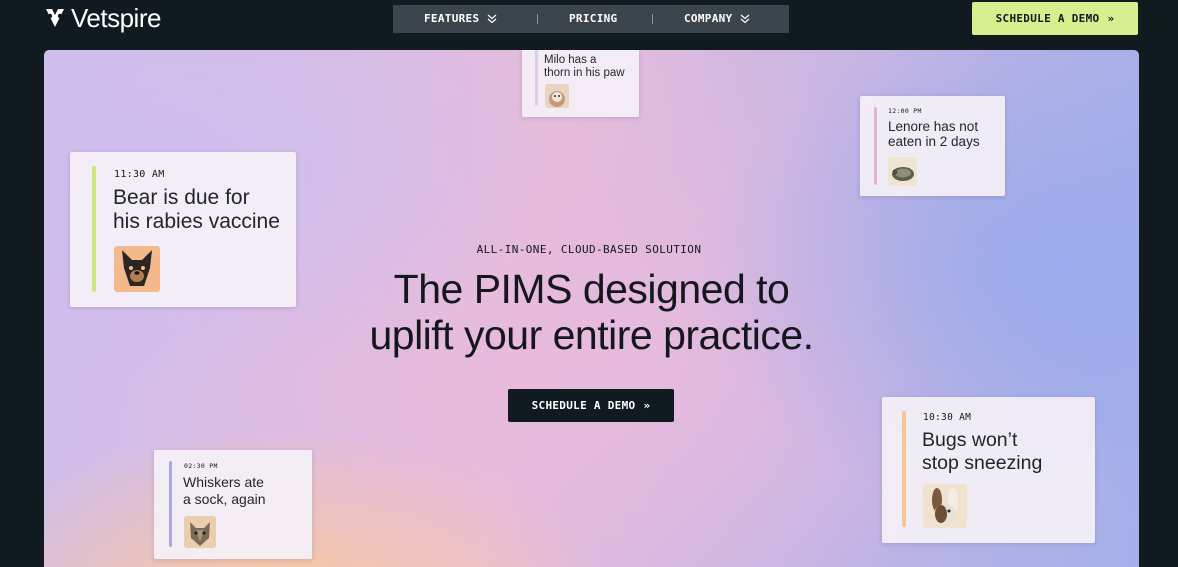 Image resolution: width=1178 pixels, height=567 pixels. I want to click on card-message-line: Milo has a, so click(570, 60).